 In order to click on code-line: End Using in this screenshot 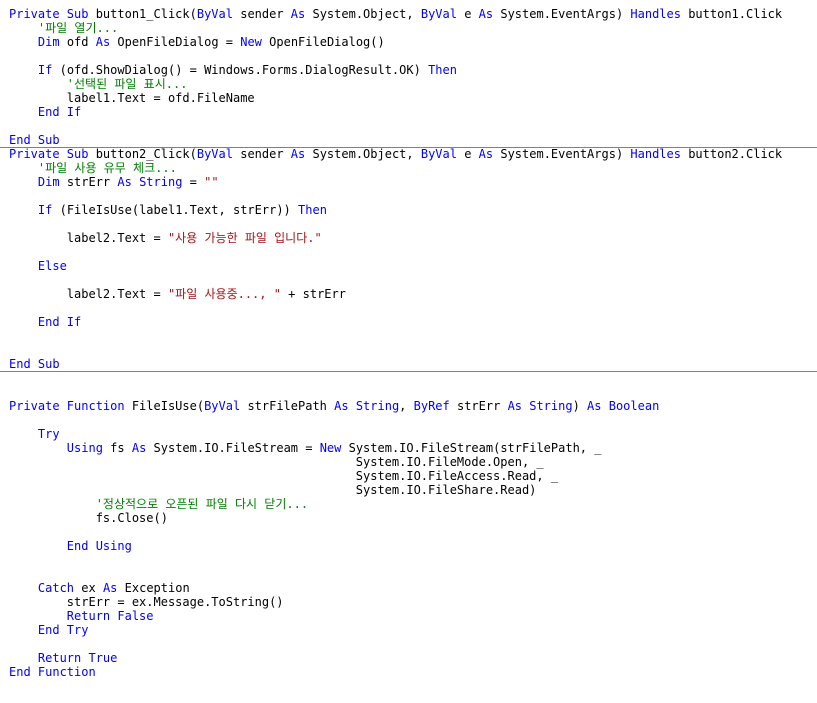, I will do `click(413, 546)`.